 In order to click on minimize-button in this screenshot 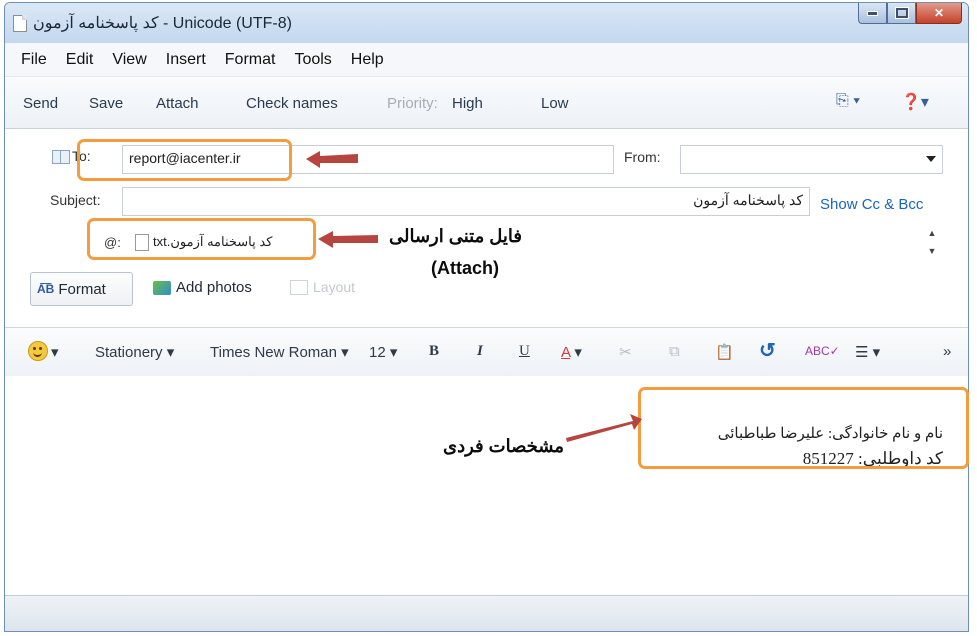, I will do `click(872, 13)`.